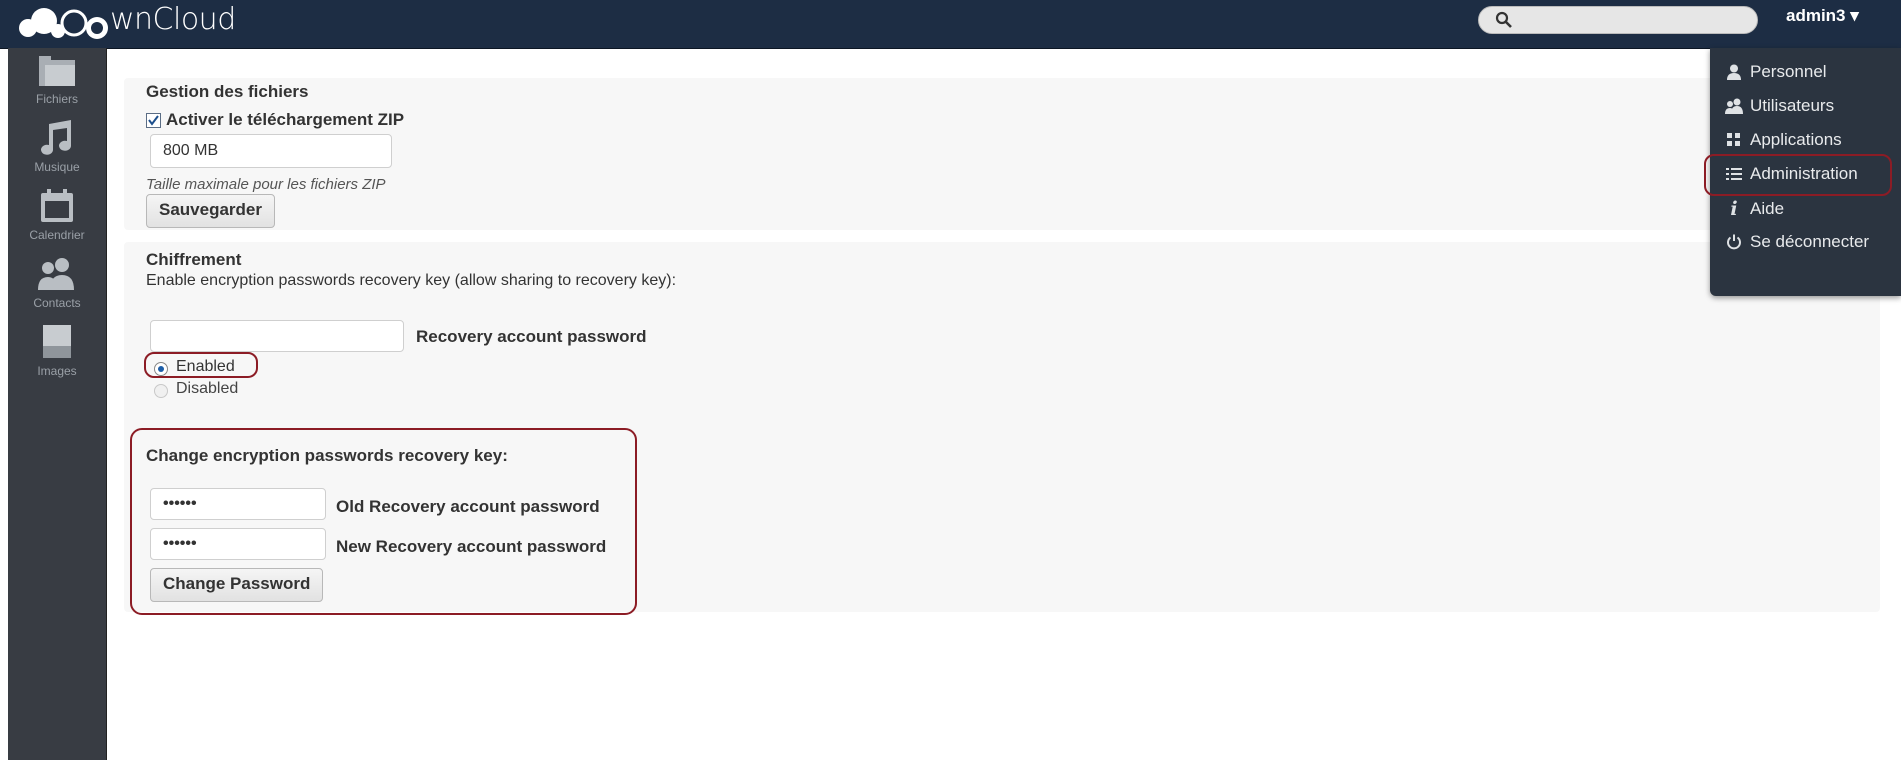  I want to click on new-recovery-password-label: New Recovery account password, so click(471, 546).